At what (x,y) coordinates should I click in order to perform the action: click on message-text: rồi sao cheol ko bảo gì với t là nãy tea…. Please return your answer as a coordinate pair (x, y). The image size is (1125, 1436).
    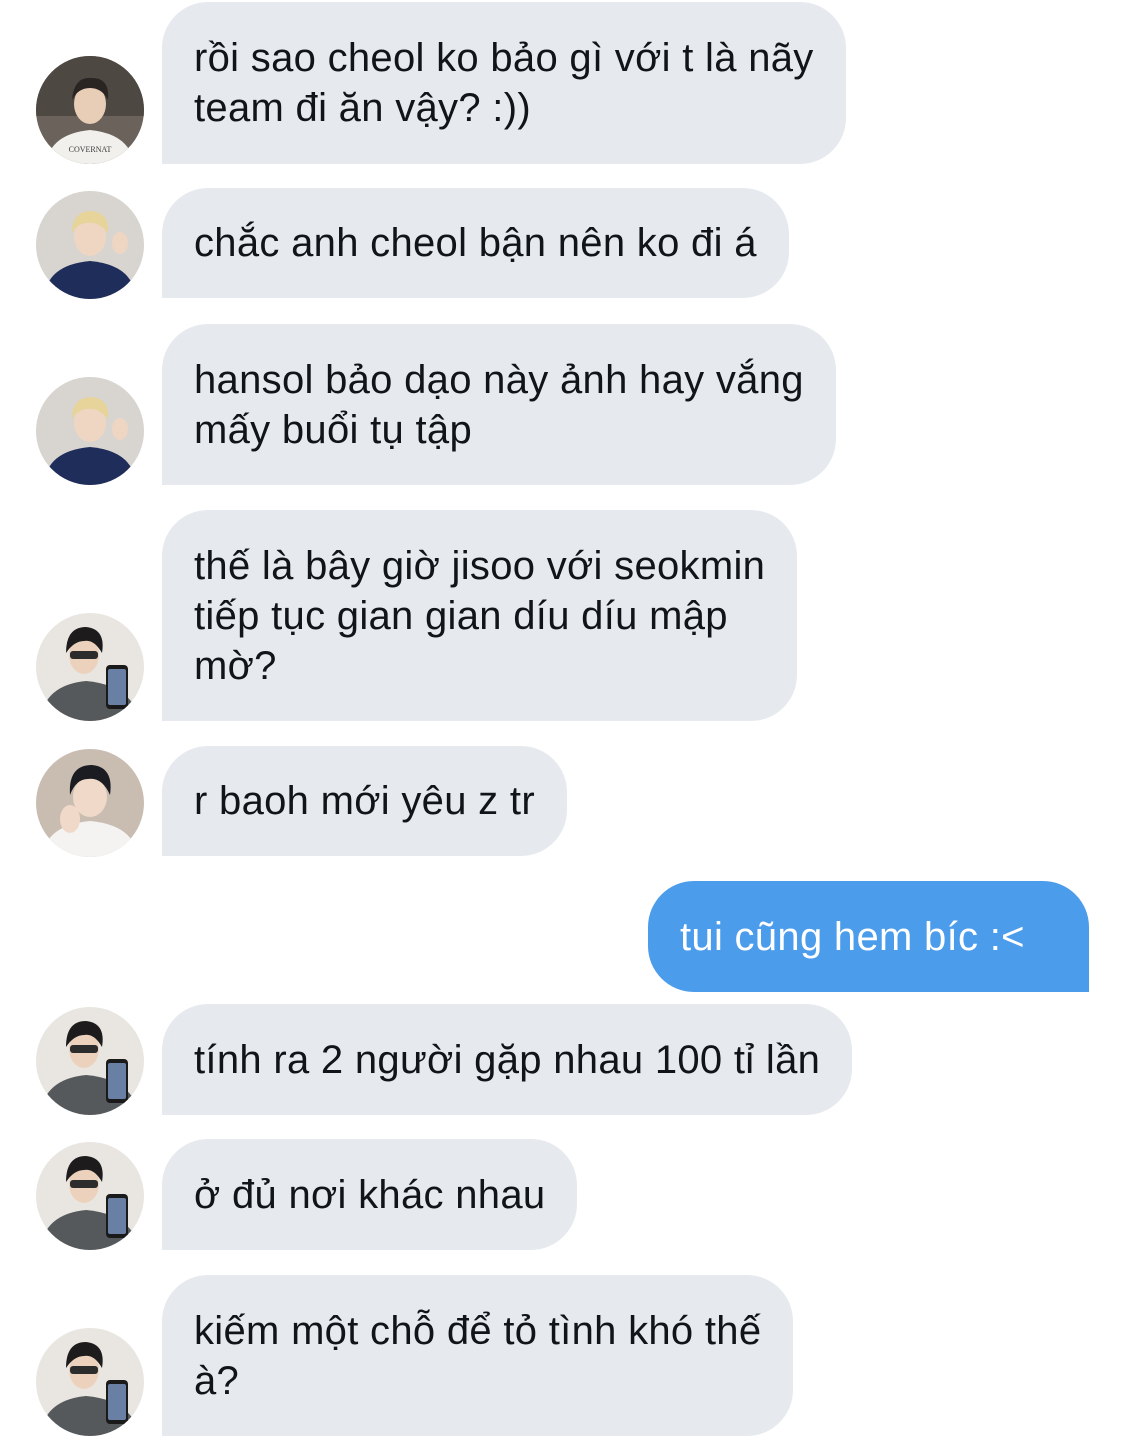
    Looking at the image, I should click on (504, 83).